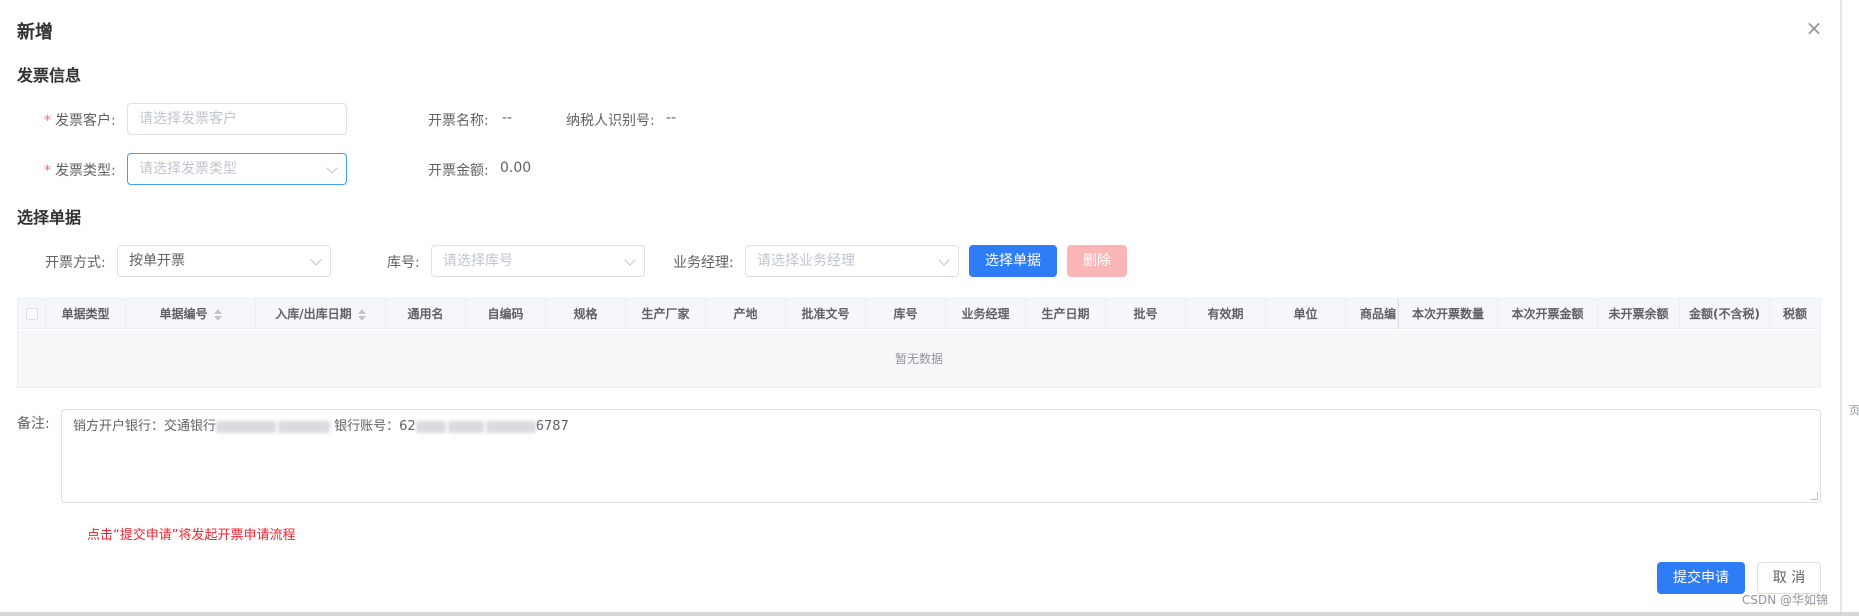 The height and width of the screenshot is (616, 1859). Describe the element at coordinates (746, 314) in the screenshot. I see `col-header: 产地` at that location.